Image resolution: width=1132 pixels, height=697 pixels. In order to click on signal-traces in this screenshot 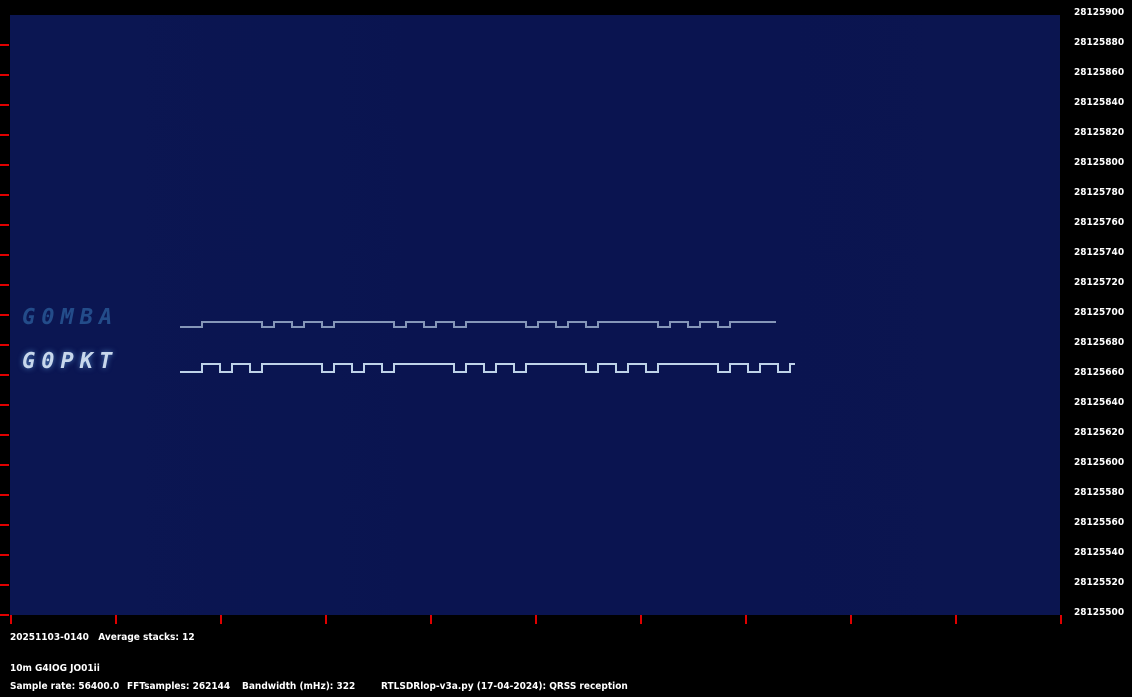, I will do `click(487, 347)`.